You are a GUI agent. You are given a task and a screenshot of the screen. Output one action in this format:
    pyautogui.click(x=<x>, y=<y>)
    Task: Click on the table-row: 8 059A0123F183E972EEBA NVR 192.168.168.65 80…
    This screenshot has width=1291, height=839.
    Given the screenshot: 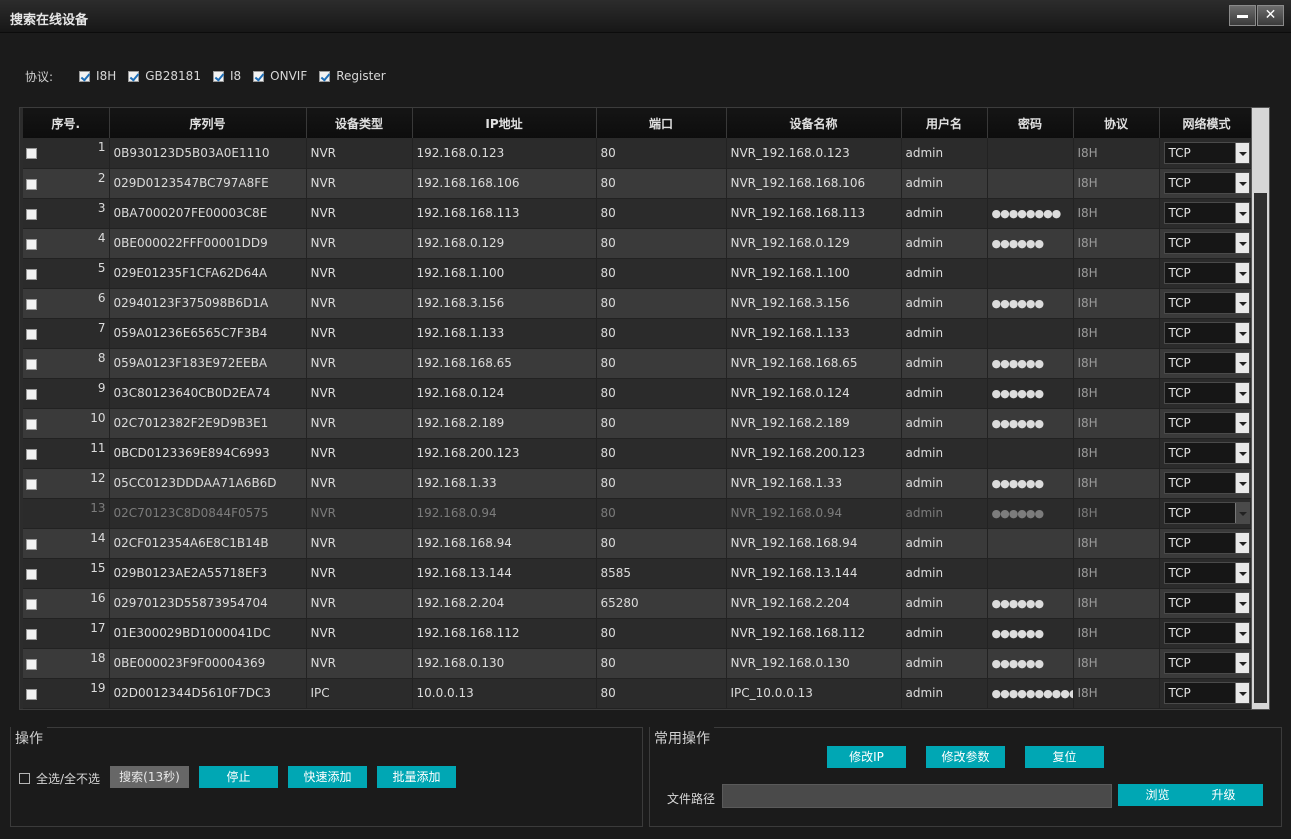 What is the action you would take?
    pyautogui.click(x=639, y=363)
    